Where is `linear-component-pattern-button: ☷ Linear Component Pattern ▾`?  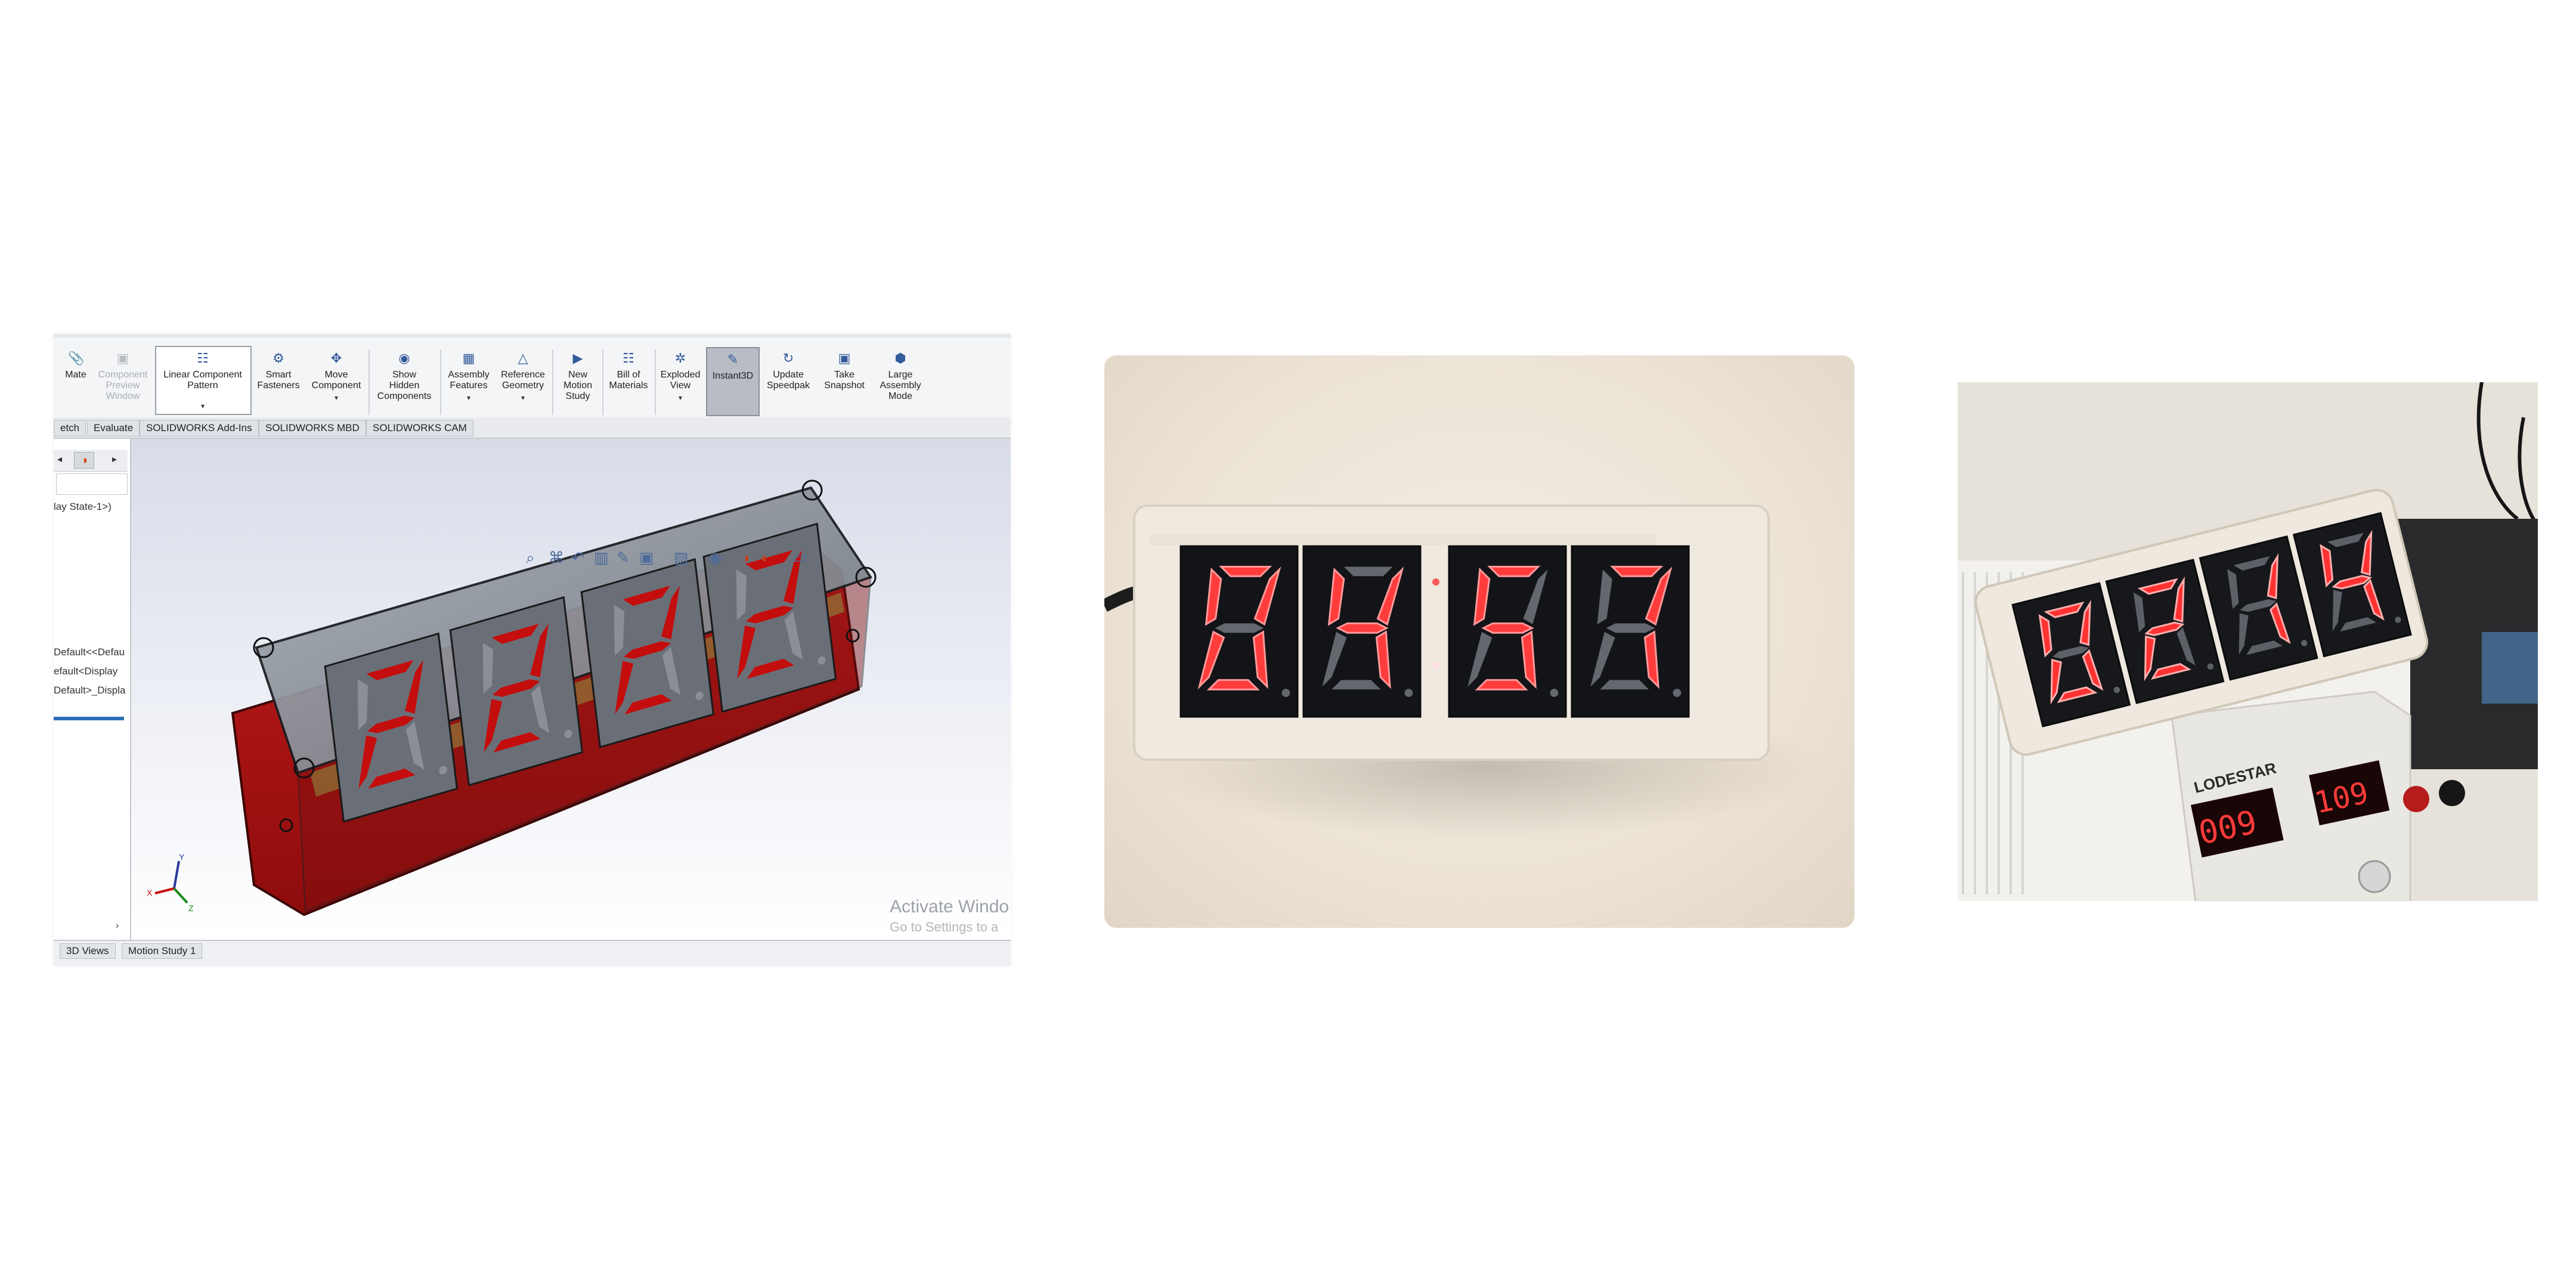 linear-component-pattern-button: ☷ Linear Component Pattern ▾ is located at coordinates (202, 383).